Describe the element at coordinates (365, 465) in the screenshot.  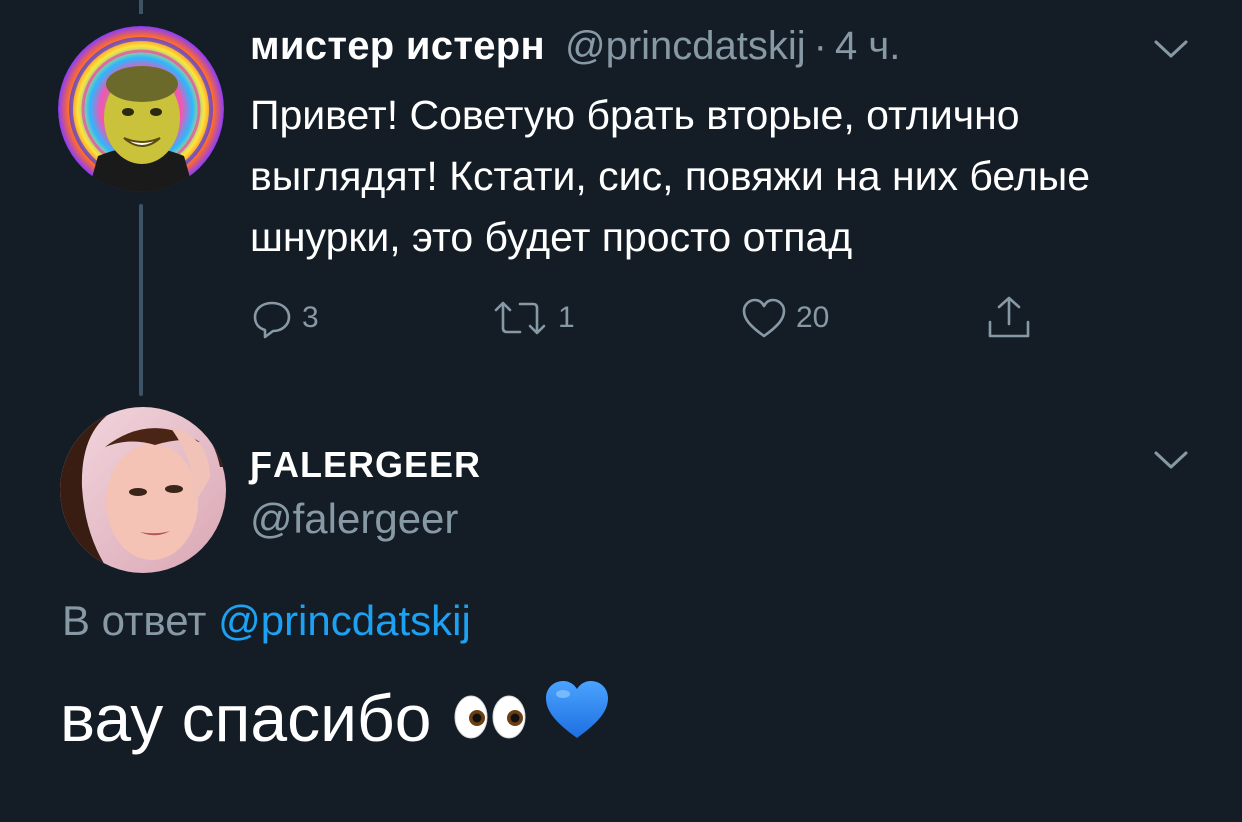
I see `reply-author-name: ƑALERGEER` at that location.